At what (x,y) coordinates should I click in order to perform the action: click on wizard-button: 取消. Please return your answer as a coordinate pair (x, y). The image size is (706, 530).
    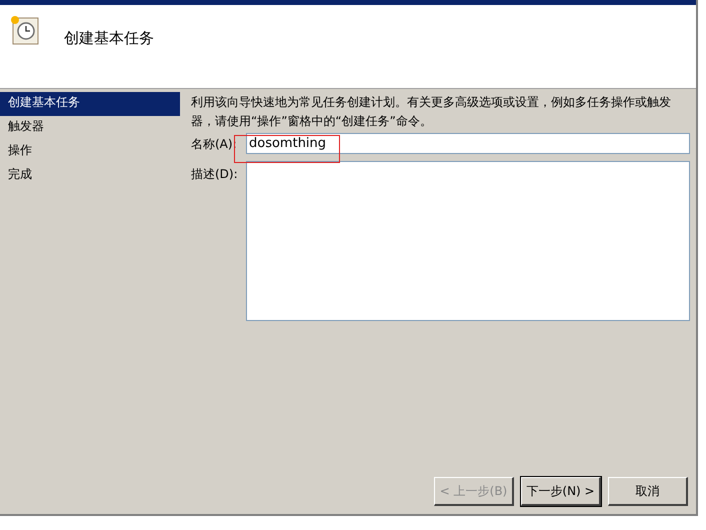
    Looking at the image, I should click on (648, 491).